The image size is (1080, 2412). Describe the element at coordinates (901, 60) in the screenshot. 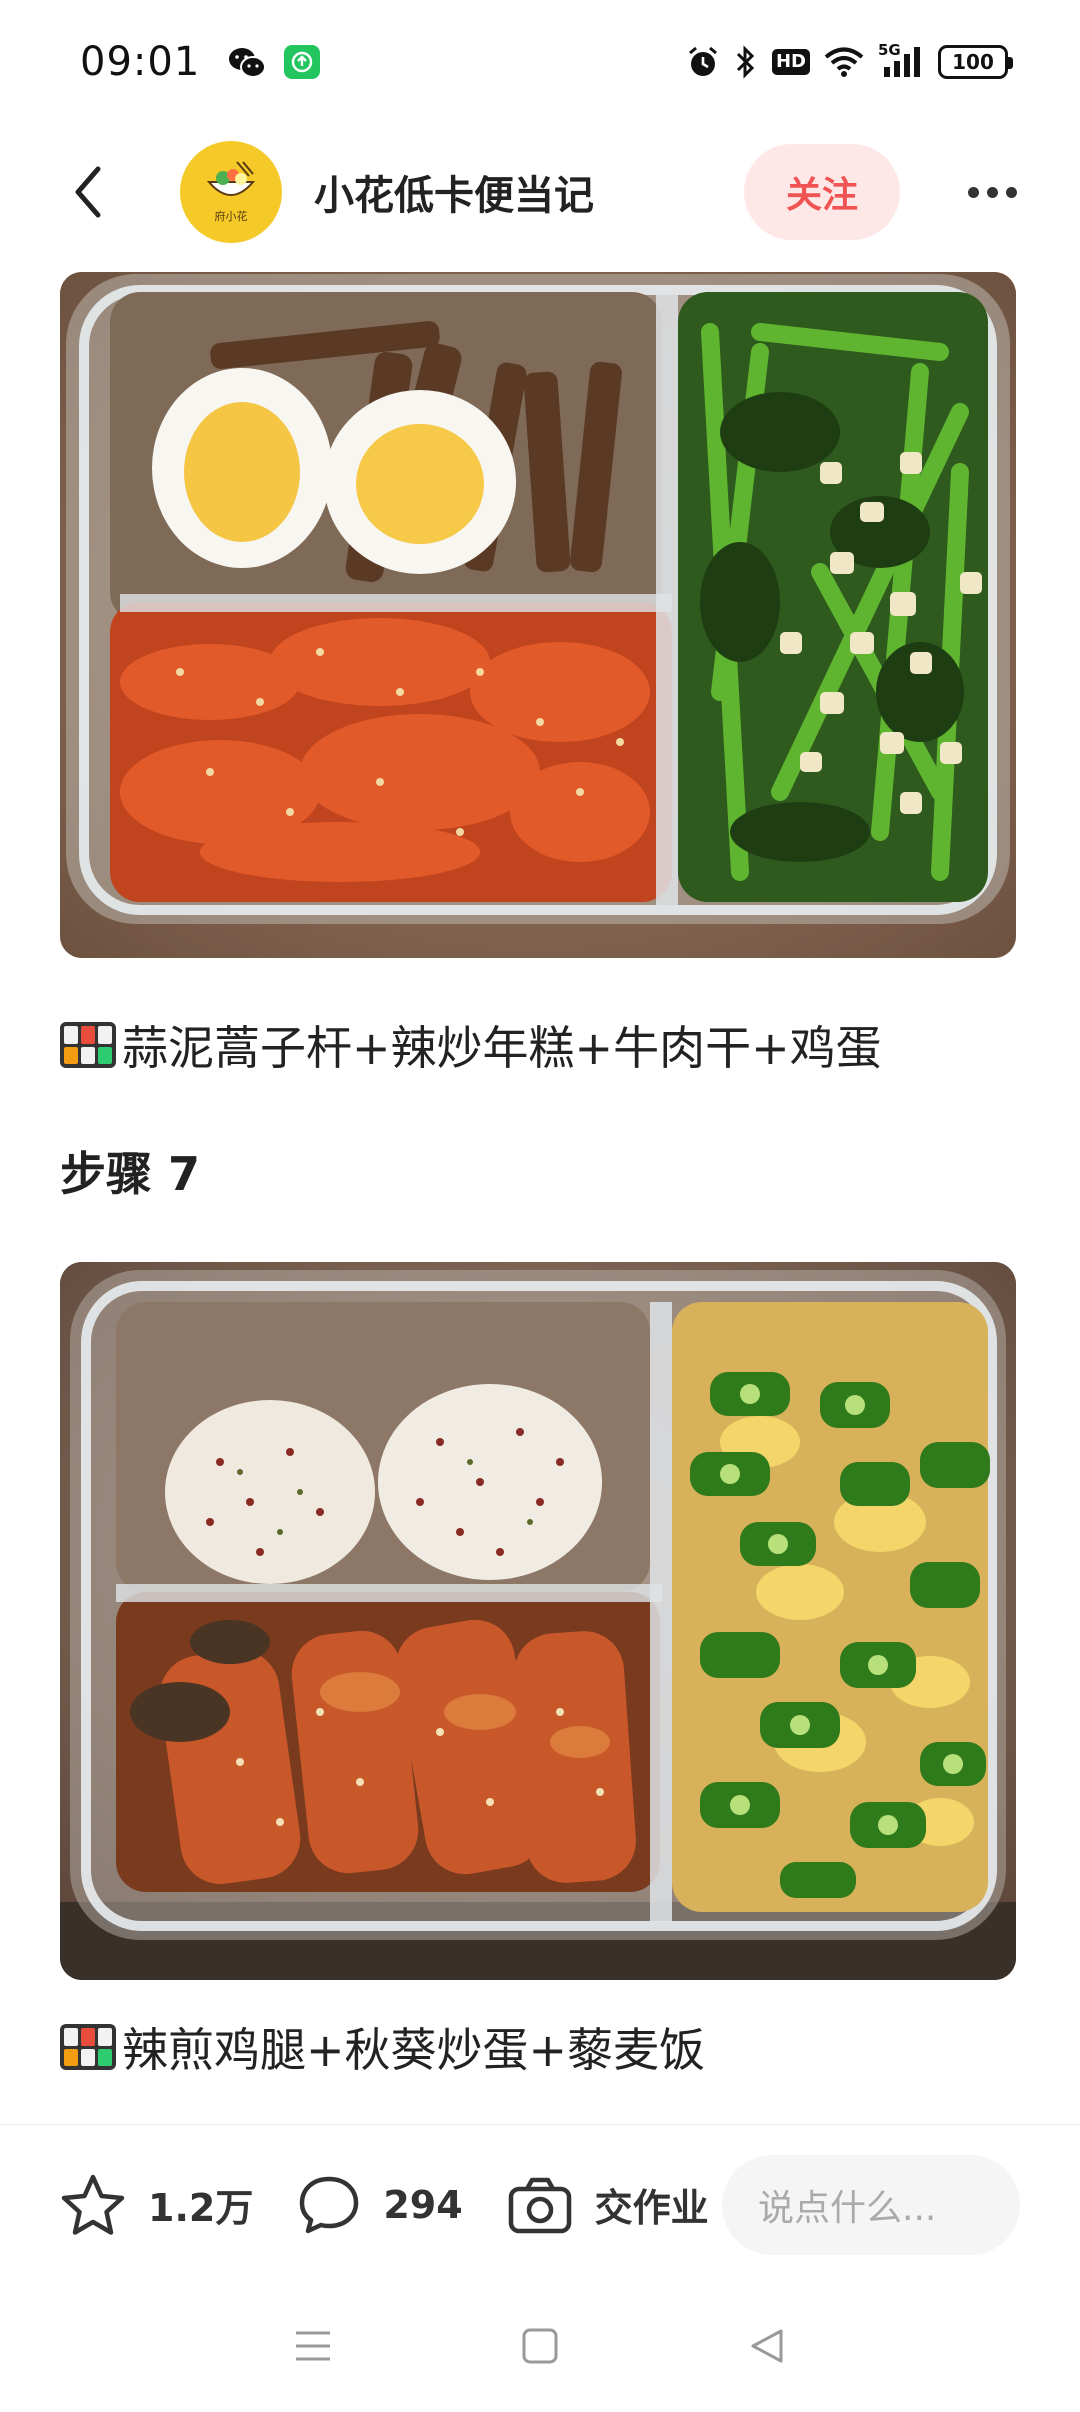

I see `cellular-signal-icon: 5G` at that location.